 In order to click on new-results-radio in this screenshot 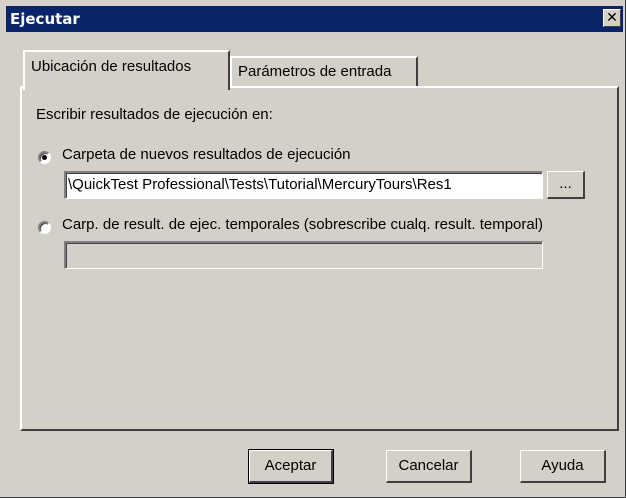, I will do `click(44, 157)`.